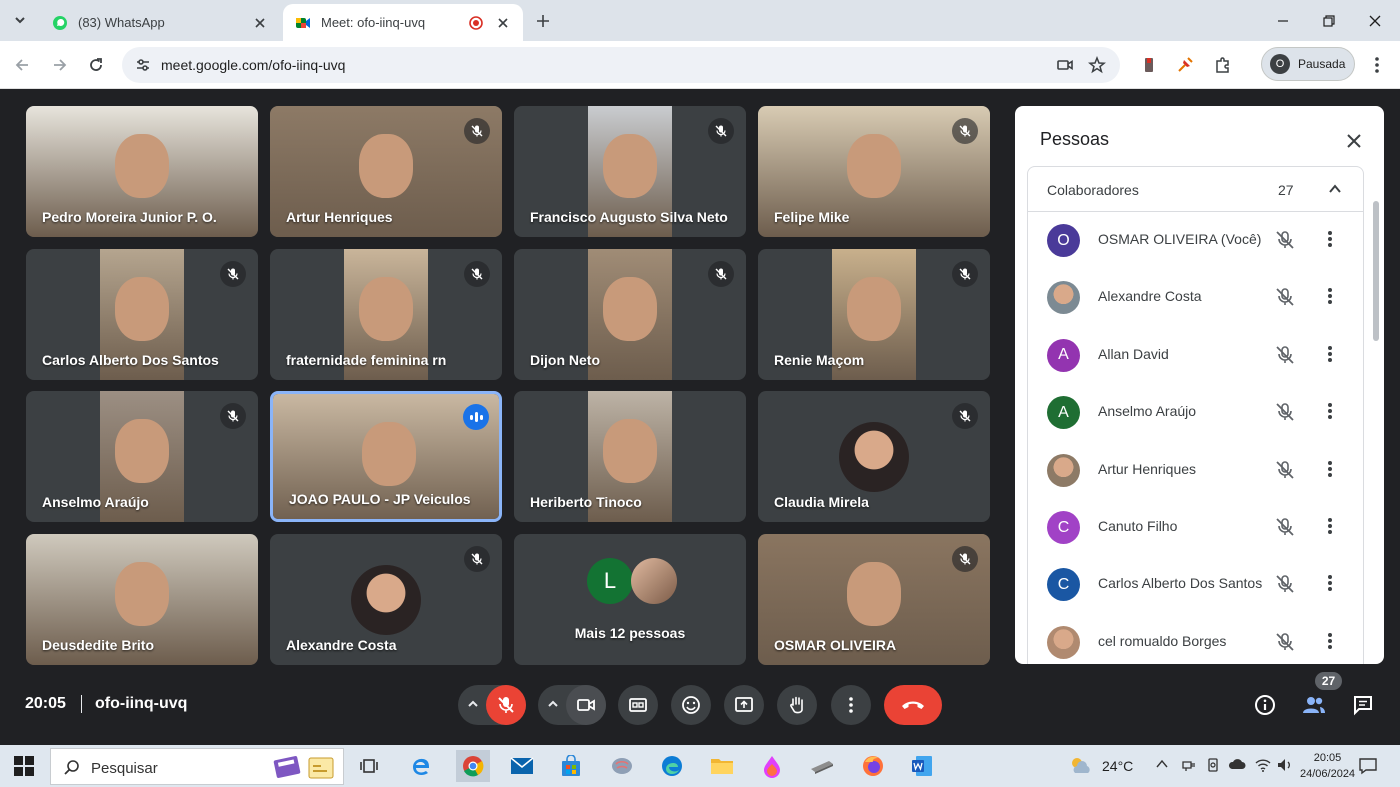 This screenshot has height=787, width=1400. I want to click on participant-row: O OSMAR OLIVEIRA (Você), so click(1195, 240).